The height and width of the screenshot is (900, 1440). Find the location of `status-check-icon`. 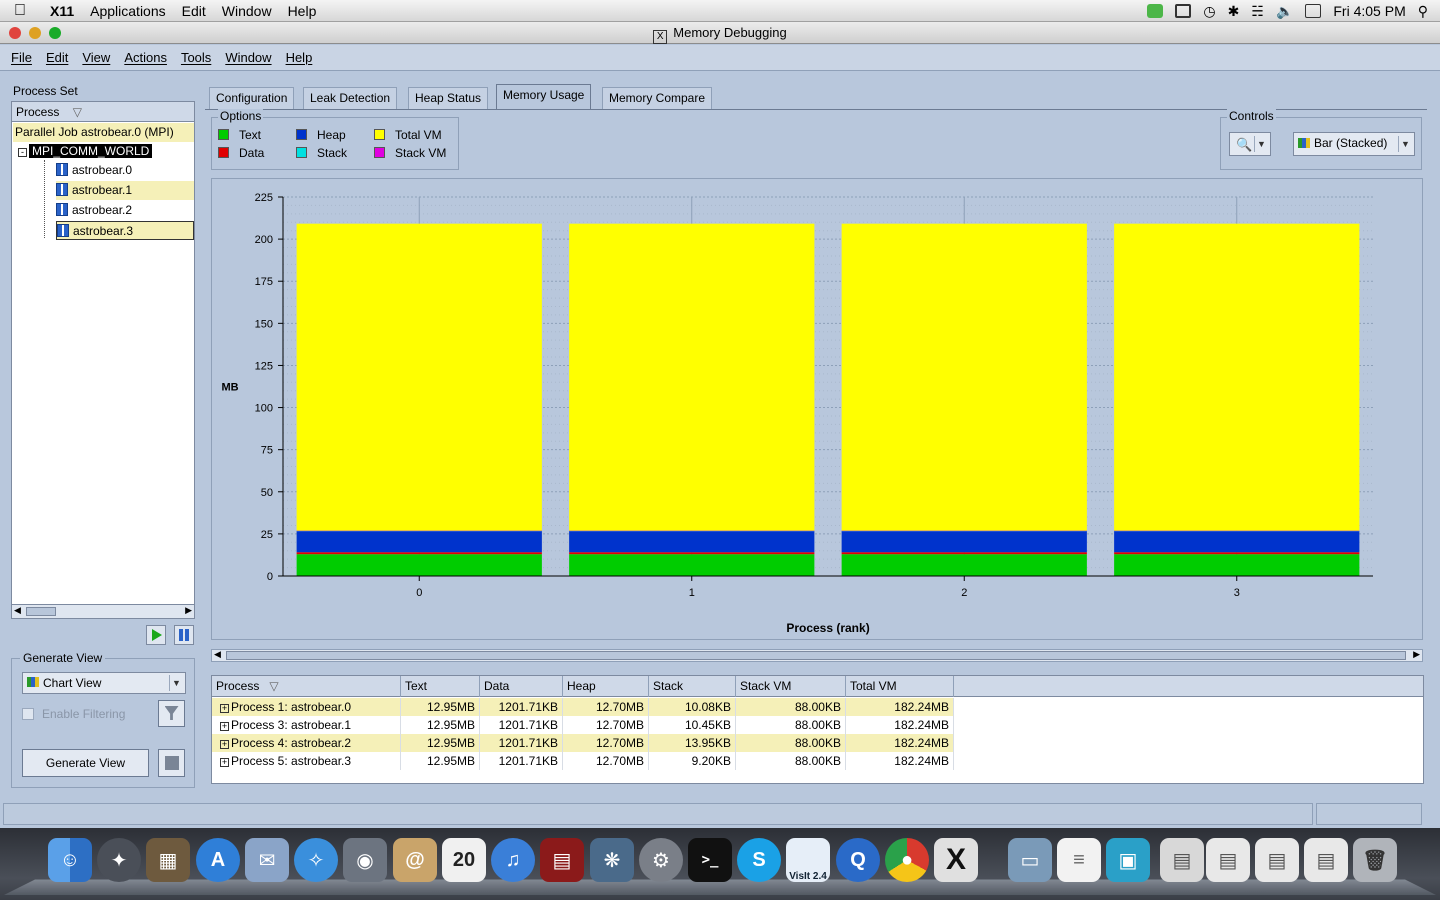

status-check-icon is located at coordinates (1155, 11).